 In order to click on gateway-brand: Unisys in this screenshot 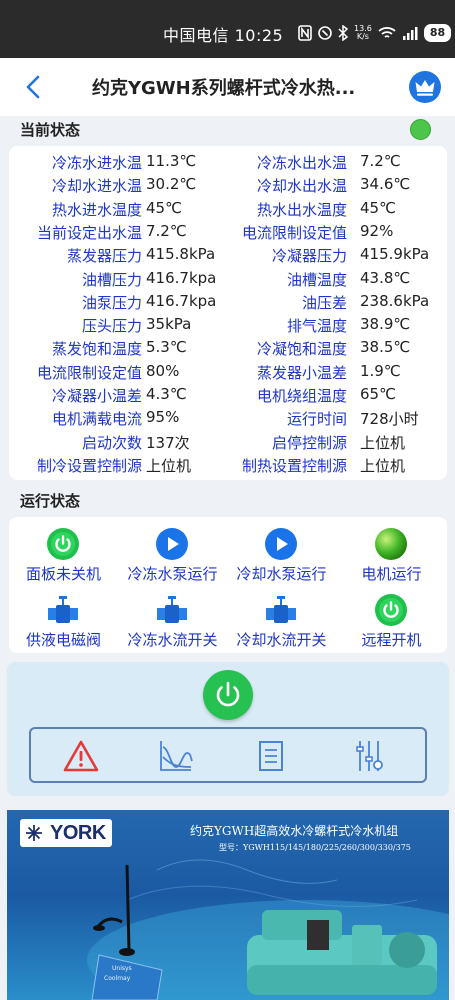, I will do `click(122, 968)`.